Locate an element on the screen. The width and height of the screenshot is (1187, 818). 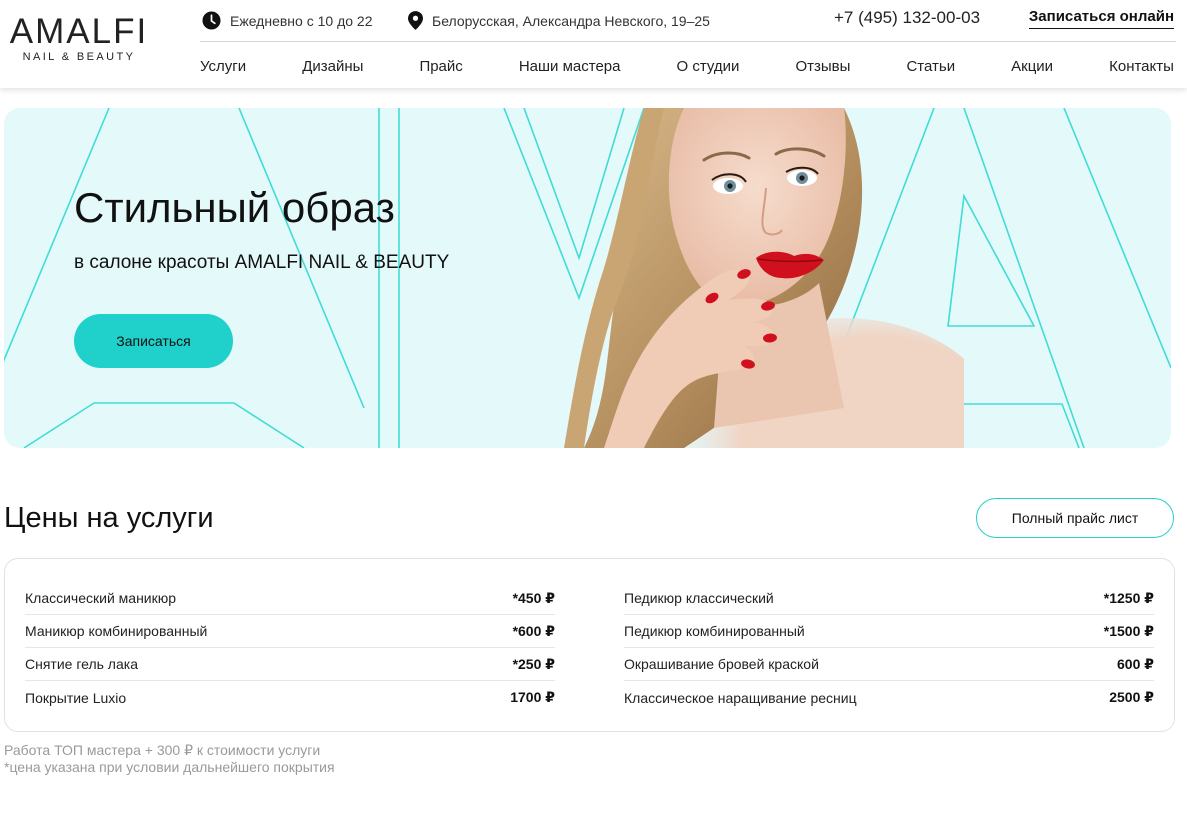
map-pin-icon is located at coordinates (415, 20).